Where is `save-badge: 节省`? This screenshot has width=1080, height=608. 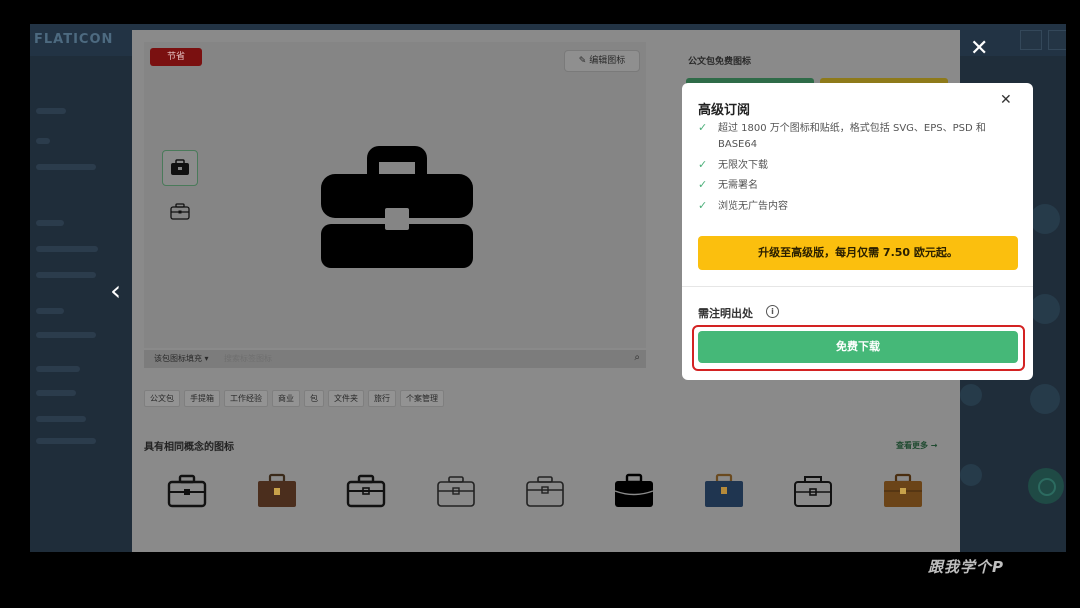
save-badge: 节省 is located at coordinates (176, 57).